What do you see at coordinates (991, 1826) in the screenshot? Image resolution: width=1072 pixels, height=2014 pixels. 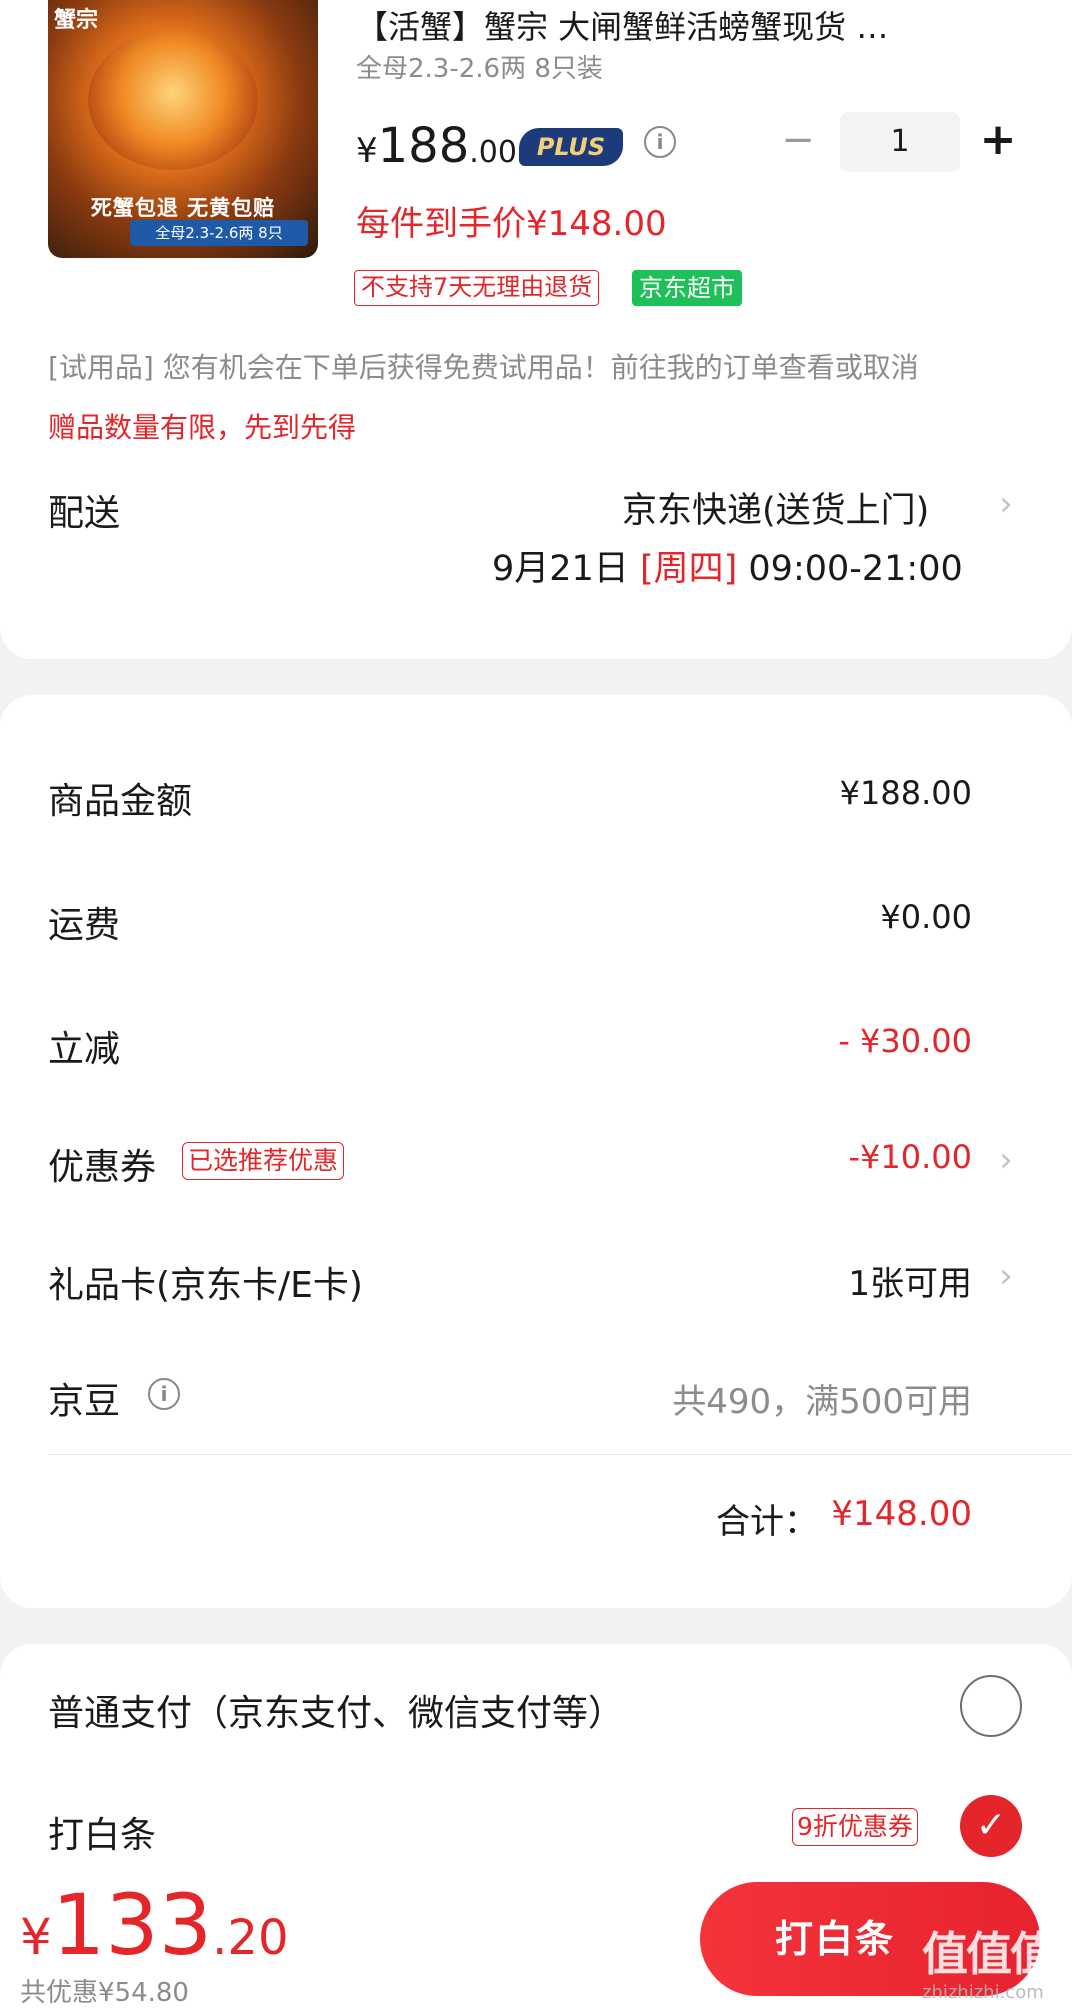 I see `check-icon: ✓` at bounding box center [991, 1826].